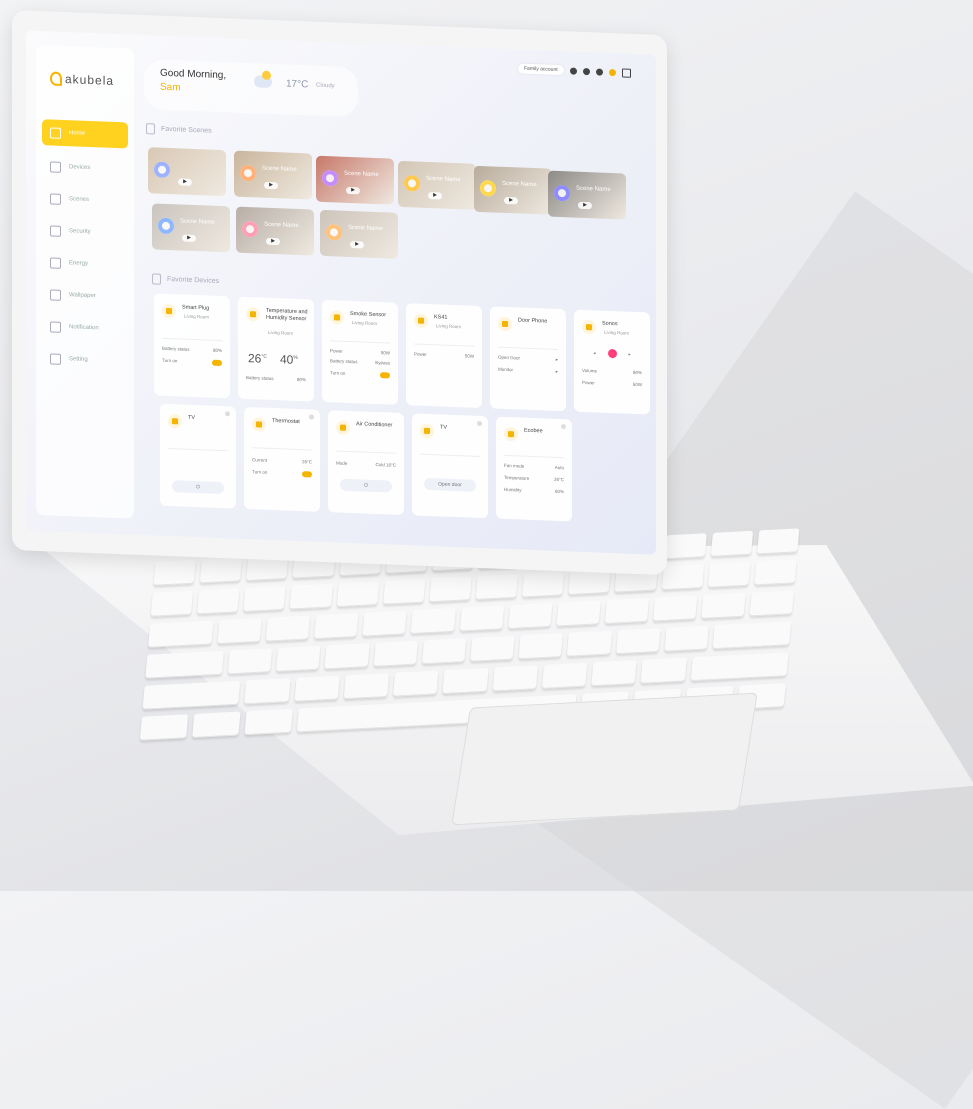  Describe the element at coordinates (505, 370) in the screenshot. I see `monitor-action: Monitor` at that location.